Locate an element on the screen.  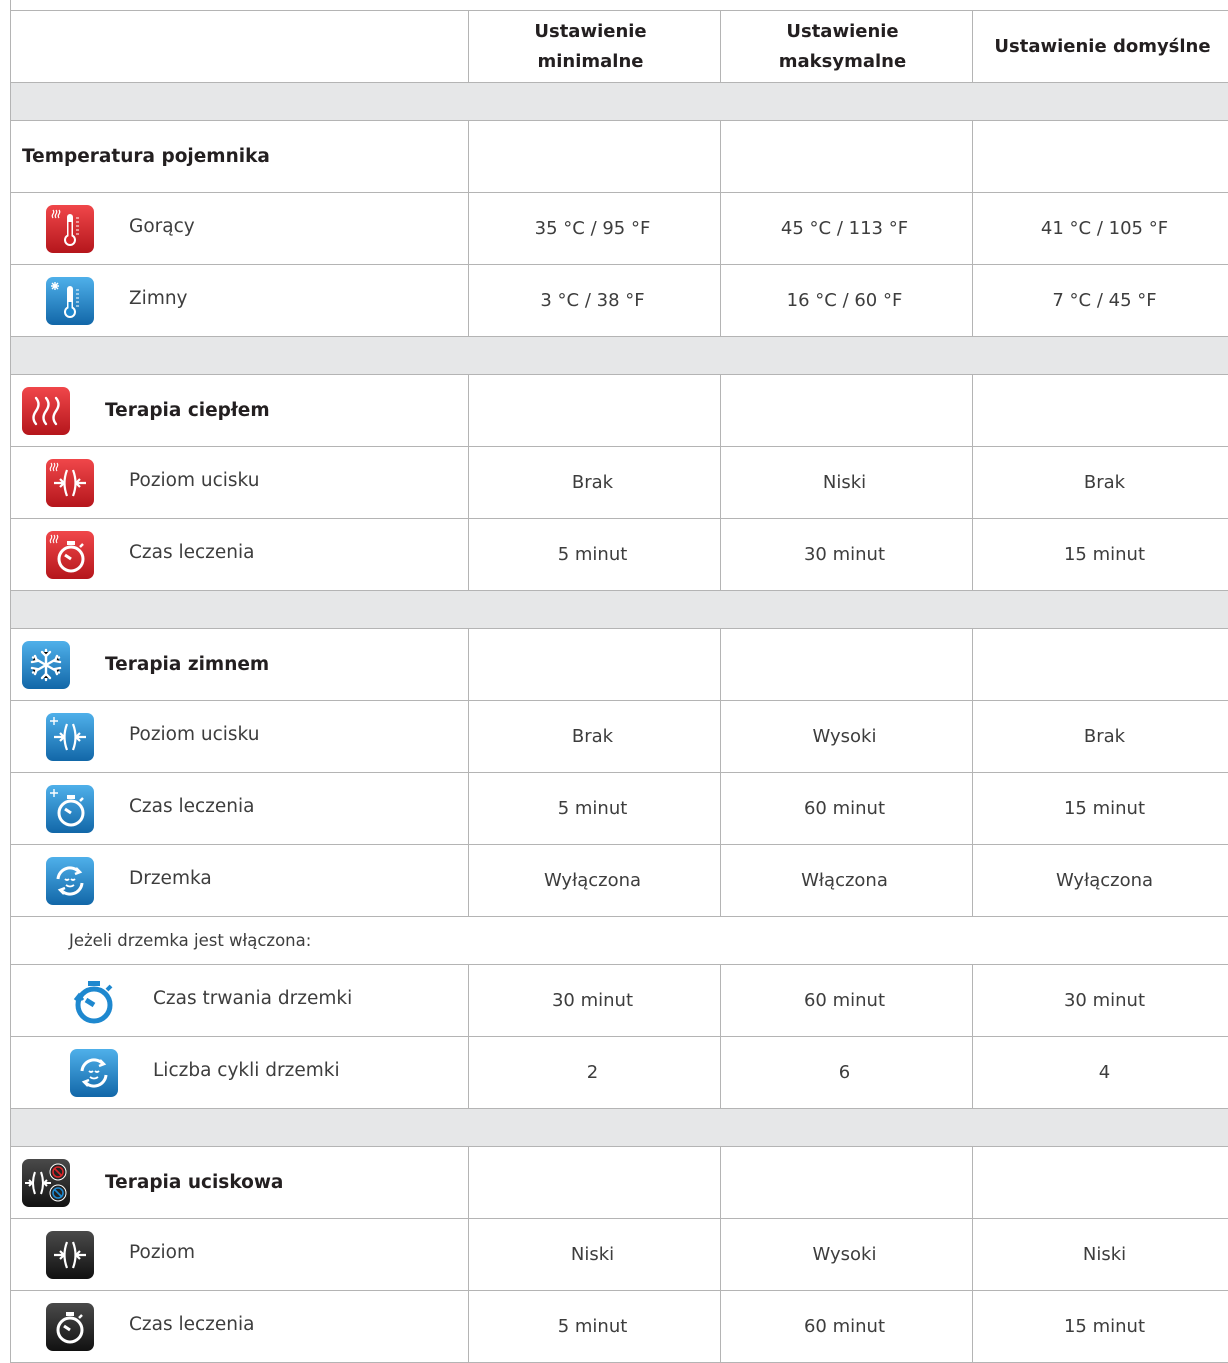
category-title: Terapia uciskowa is located at coordinates (194, 1182).